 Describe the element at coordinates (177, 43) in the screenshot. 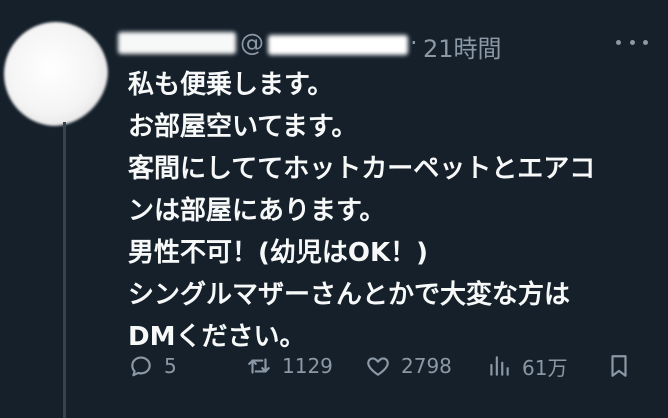

I see `display-name-redacted` at that location.